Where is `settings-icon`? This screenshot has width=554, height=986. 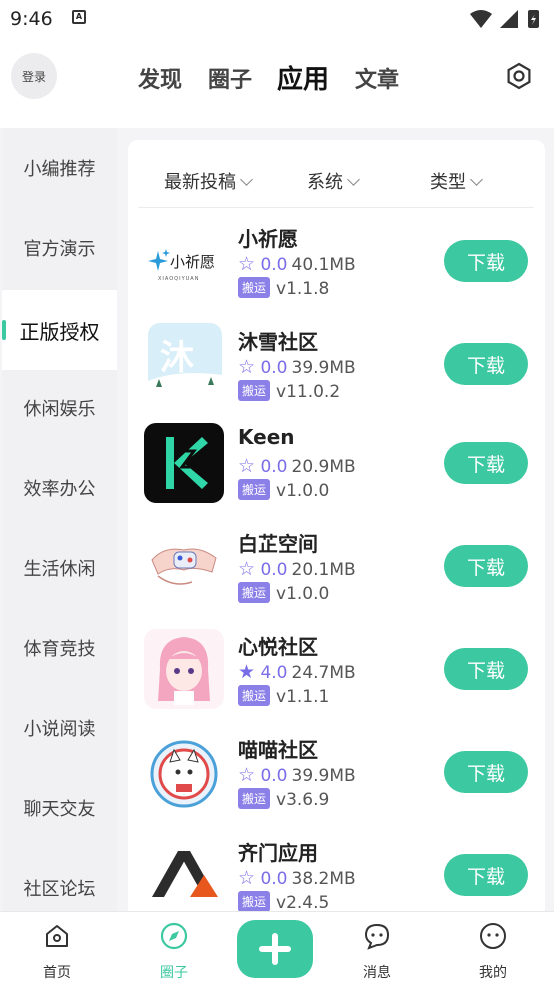
settings-icon is located at coordinates (519, 76).